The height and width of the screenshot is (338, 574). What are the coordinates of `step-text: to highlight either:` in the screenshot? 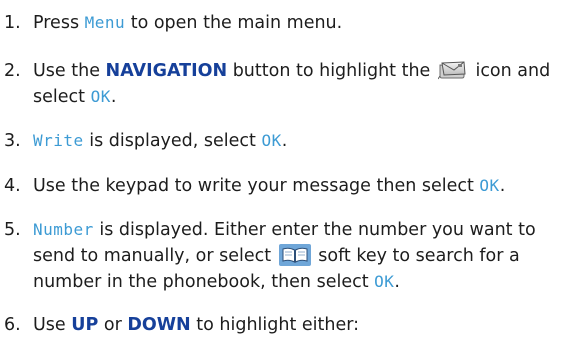 It's located at (275, 325).